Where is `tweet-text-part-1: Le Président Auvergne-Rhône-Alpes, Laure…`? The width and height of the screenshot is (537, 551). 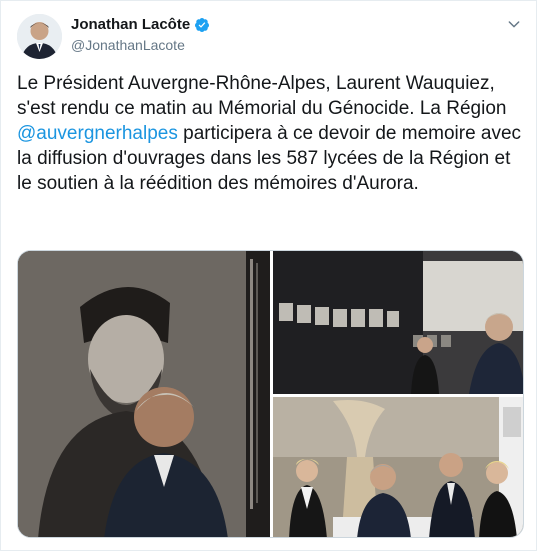 tweet-text-part-1: Le Président Auvergne-Rhône-Alpes, Laure… is located at coordinates (262, 96).